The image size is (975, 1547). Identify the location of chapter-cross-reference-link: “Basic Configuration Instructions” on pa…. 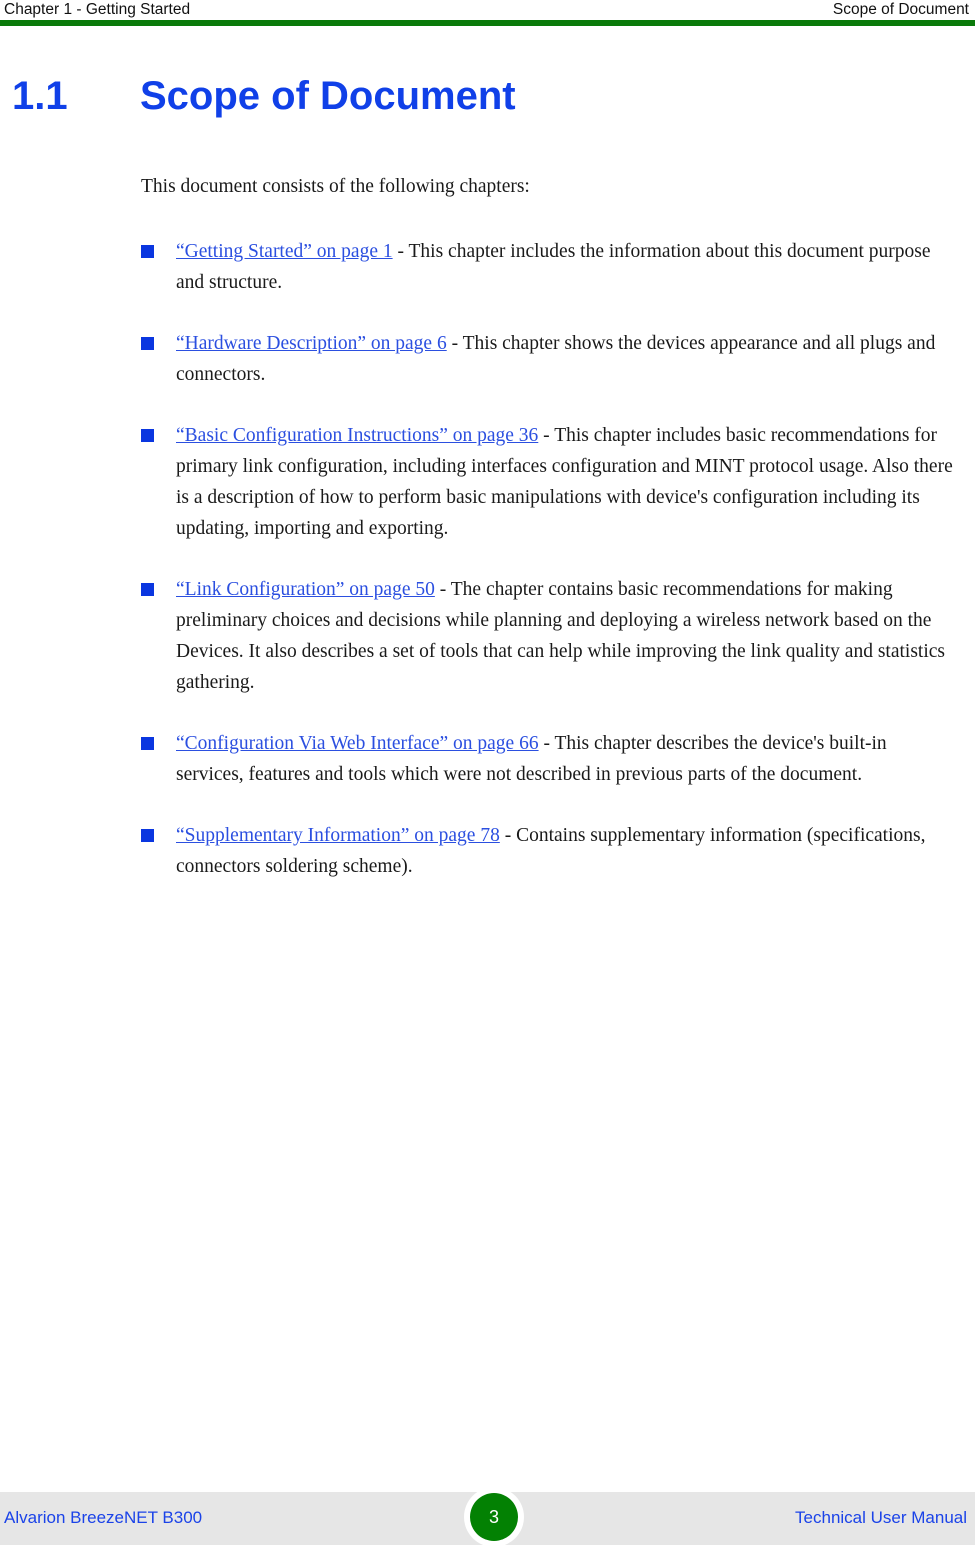
(357, 435).